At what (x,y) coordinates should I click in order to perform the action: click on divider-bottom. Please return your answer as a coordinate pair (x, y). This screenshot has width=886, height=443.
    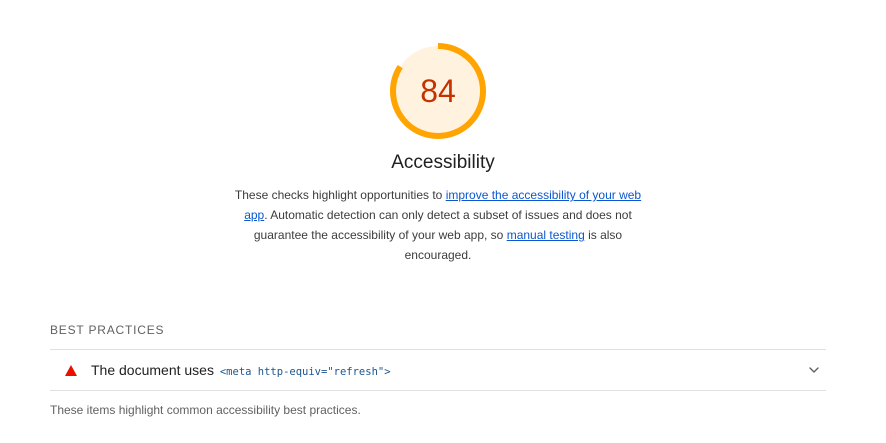
    Looking at the image, I should click on (438, 390).